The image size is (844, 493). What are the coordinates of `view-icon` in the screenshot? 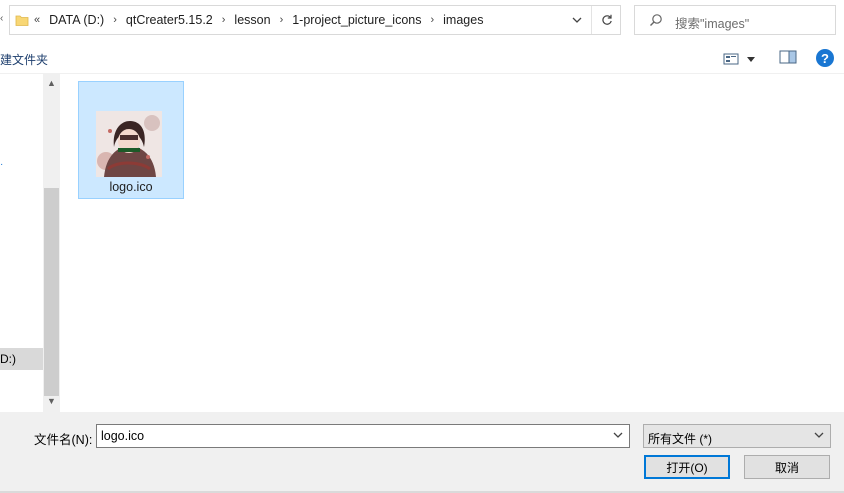 It's located at (731, 59).